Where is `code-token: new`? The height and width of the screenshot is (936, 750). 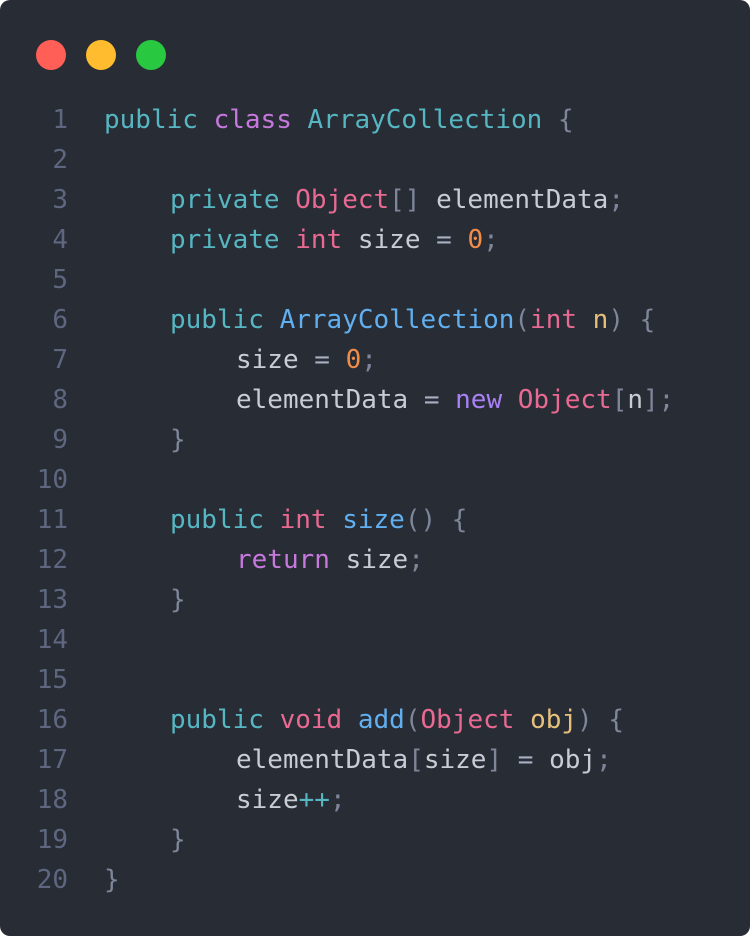
code-token: new is located at coordinates (479, 400).